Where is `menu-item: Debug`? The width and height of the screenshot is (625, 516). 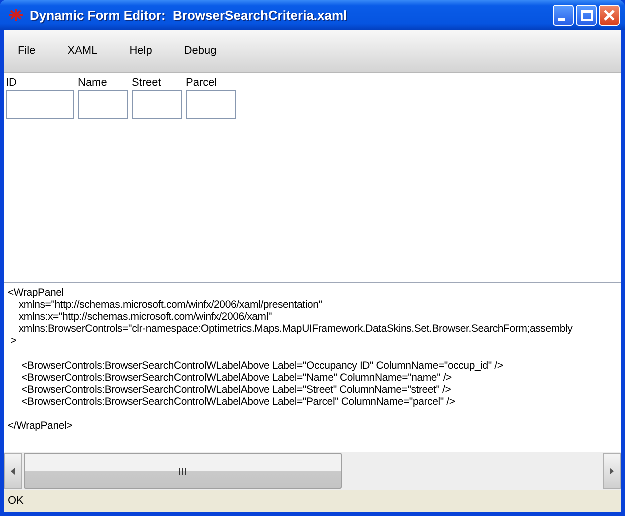 menu-item: Debug is located at coordinates (200, 51).